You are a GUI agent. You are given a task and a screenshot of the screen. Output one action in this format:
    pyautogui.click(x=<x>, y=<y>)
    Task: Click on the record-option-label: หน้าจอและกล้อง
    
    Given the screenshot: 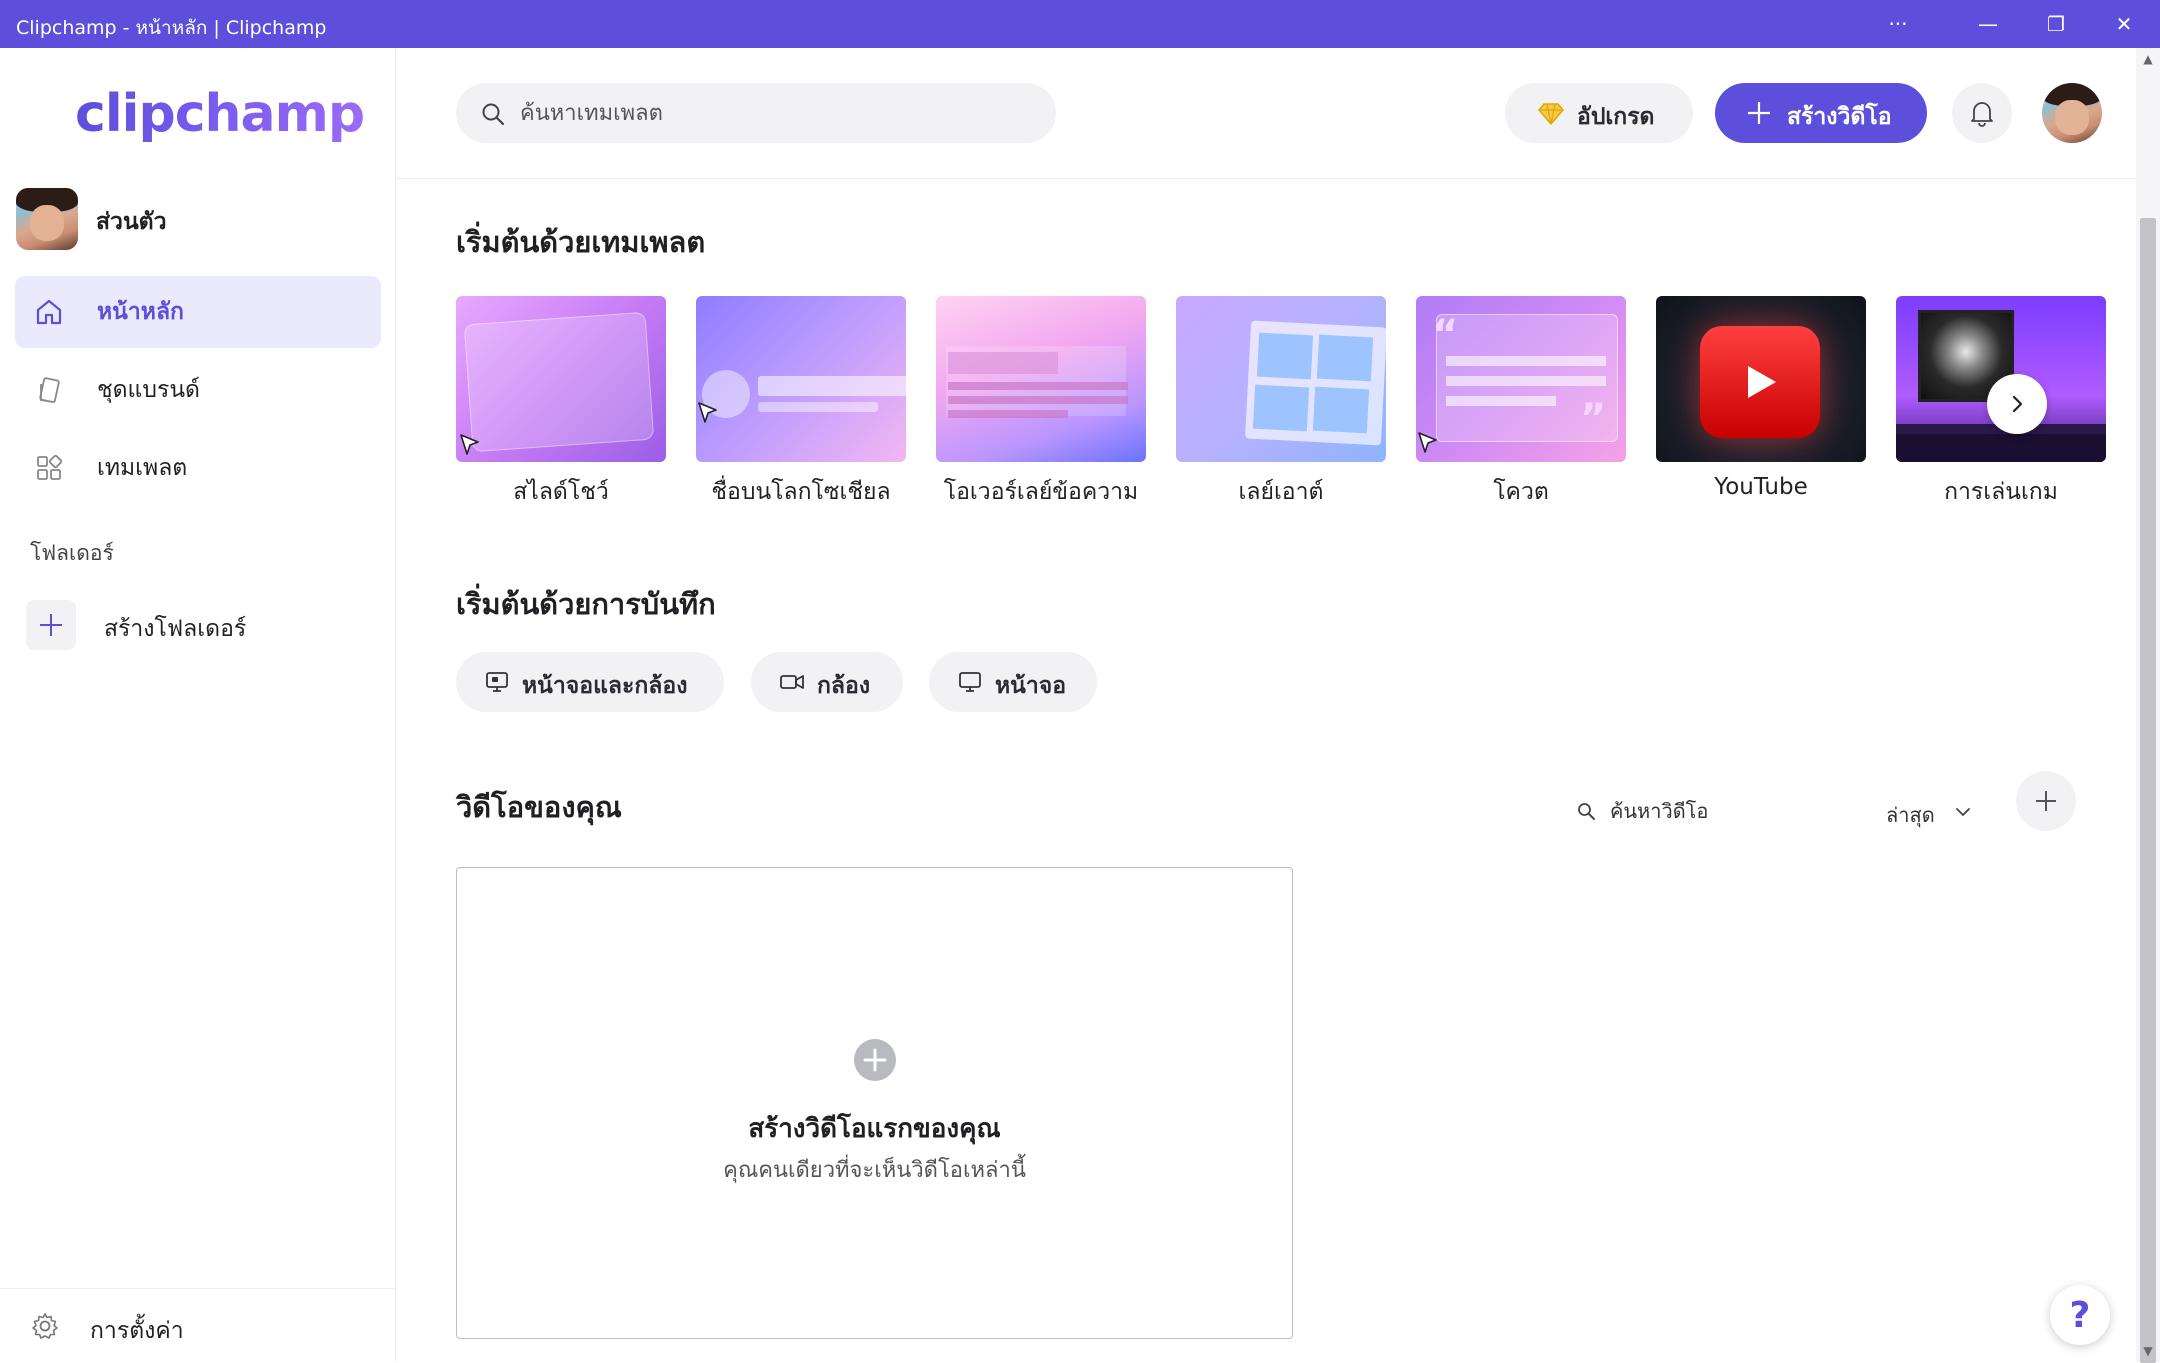 What is the action you would take?
    pyautogui.click(x=605, y=686)
    